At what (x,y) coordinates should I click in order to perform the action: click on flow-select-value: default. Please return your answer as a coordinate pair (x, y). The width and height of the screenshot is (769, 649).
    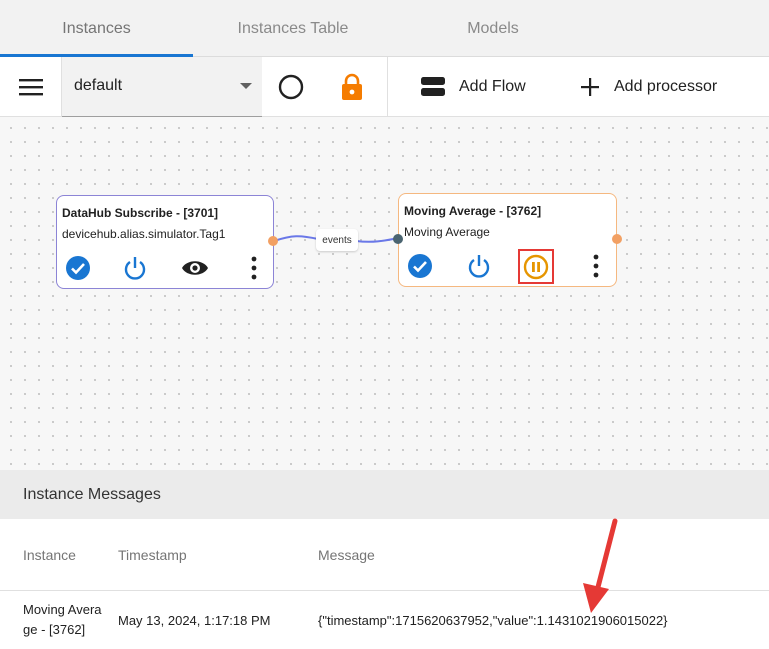
    Looking at the image, I should click on (98, 85).